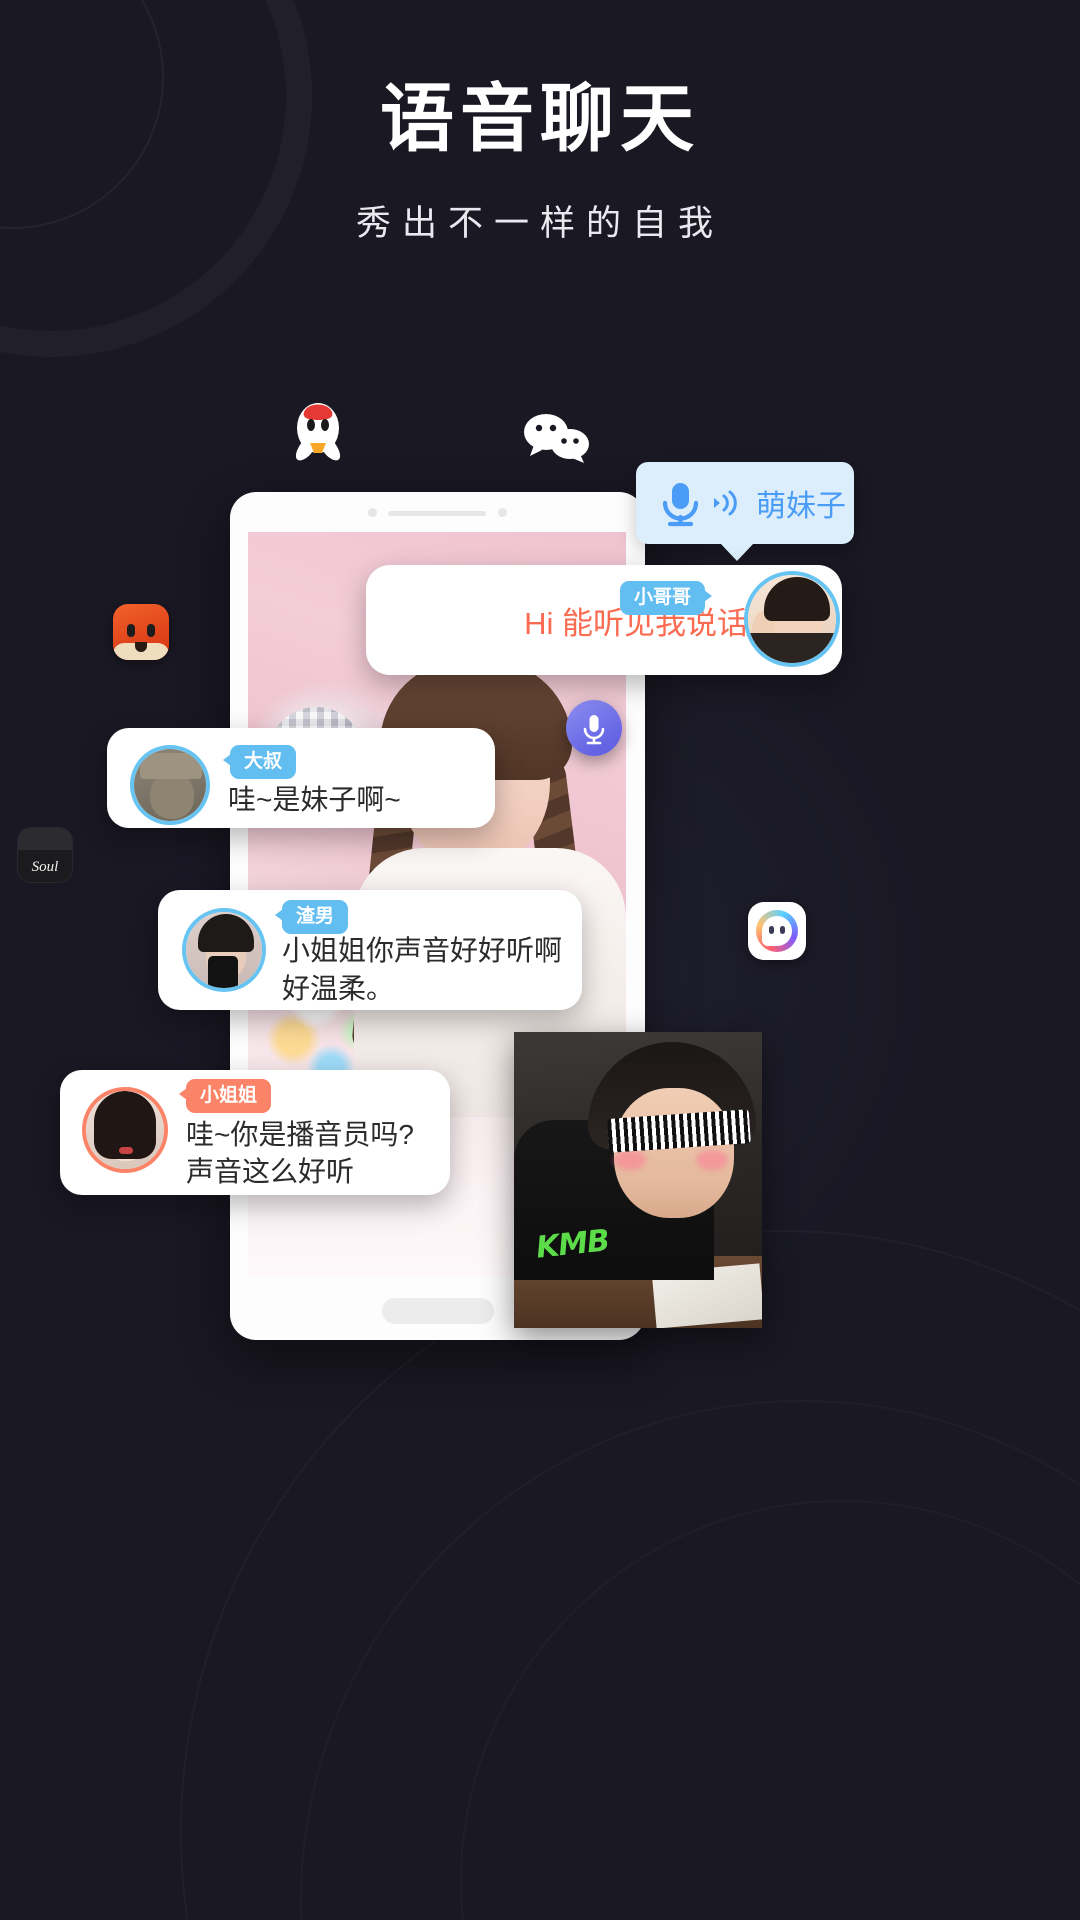 This screenshot has height=1920, width=1080. Describe the element at coordinates (782, 930) in the screenshot. I see `tantan-eye-right` at that location.